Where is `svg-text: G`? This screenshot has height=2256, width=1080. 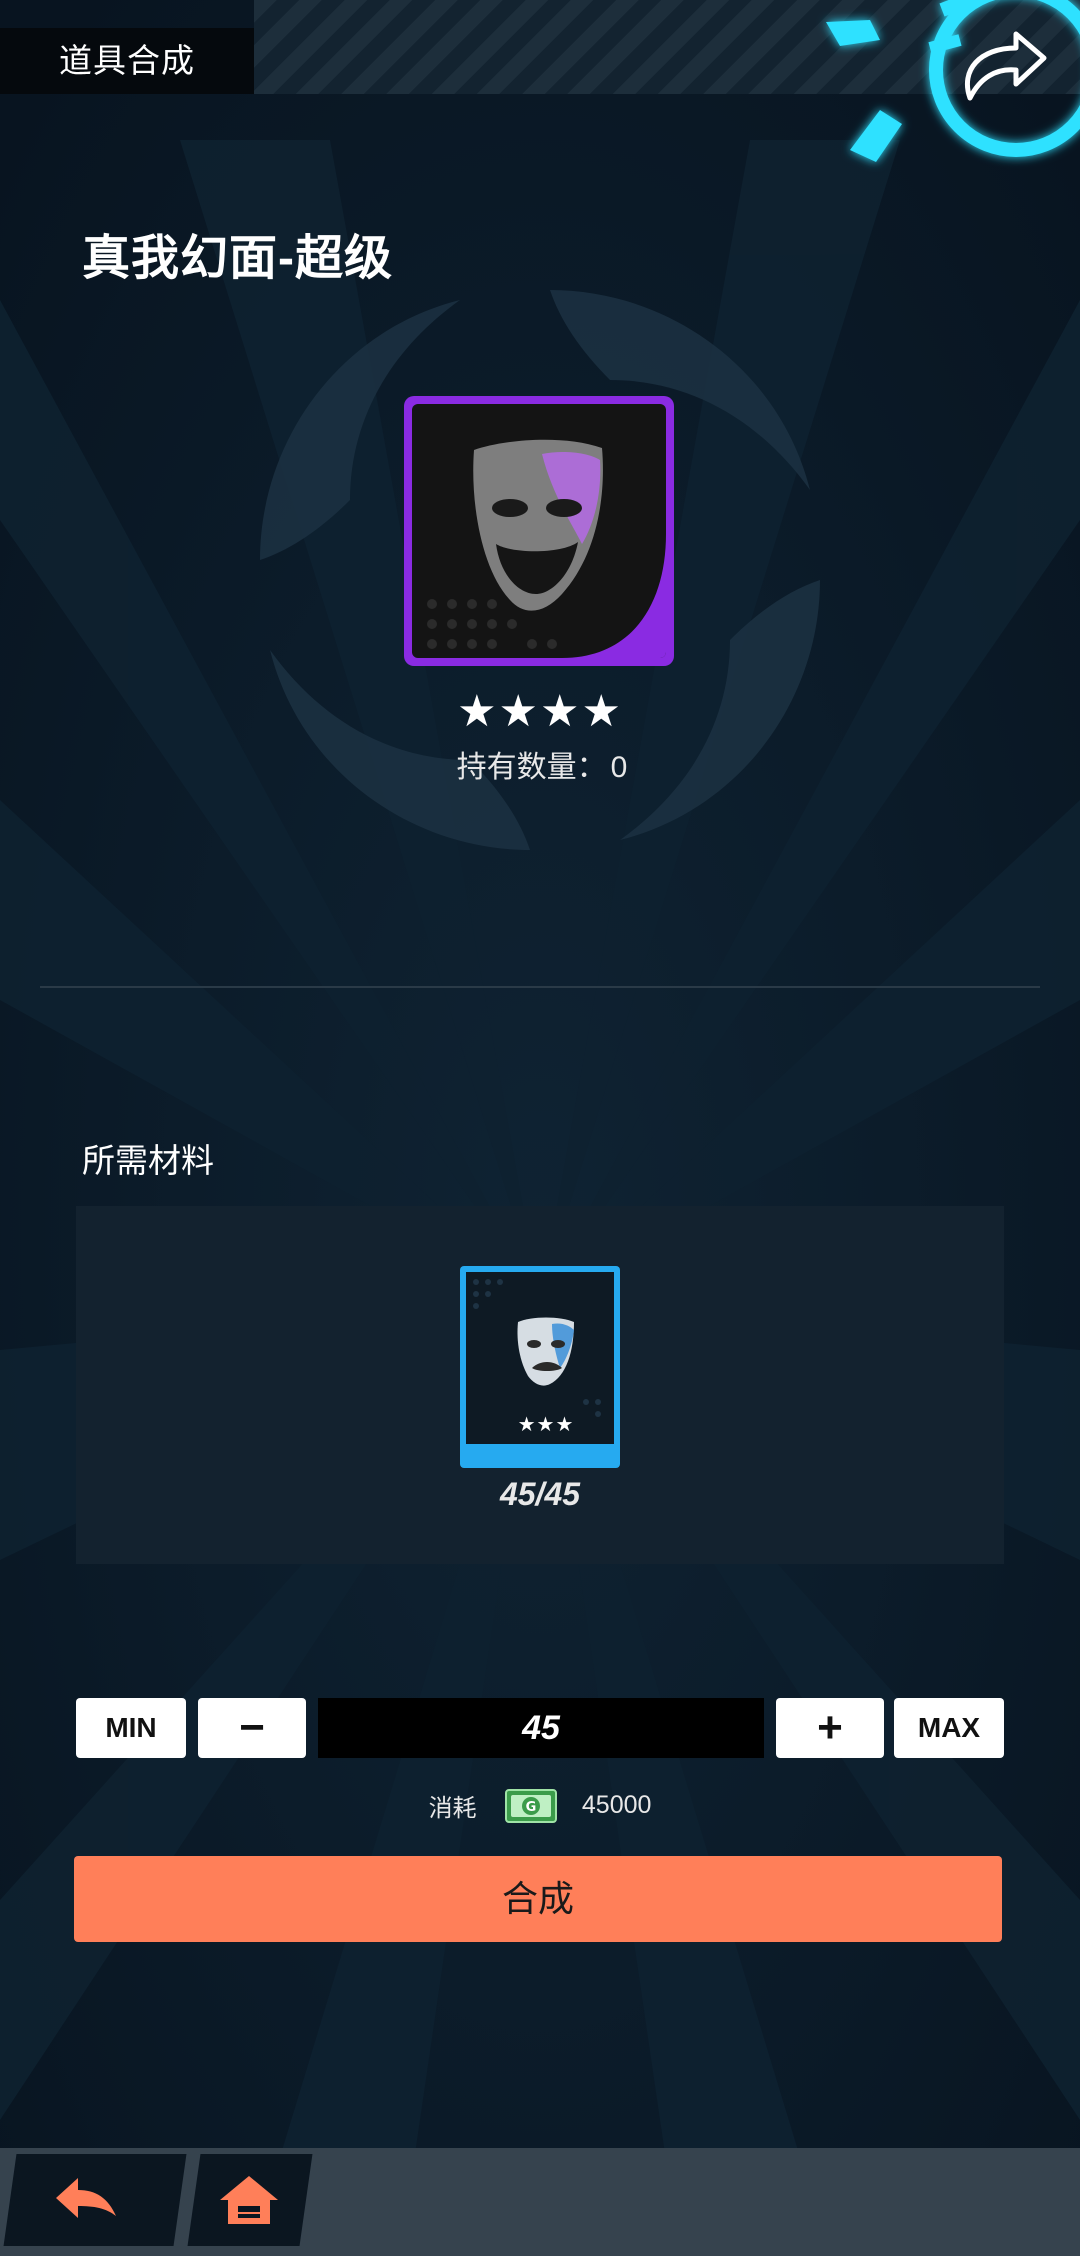 svg-text: G is located at coordinates (531, 1807).